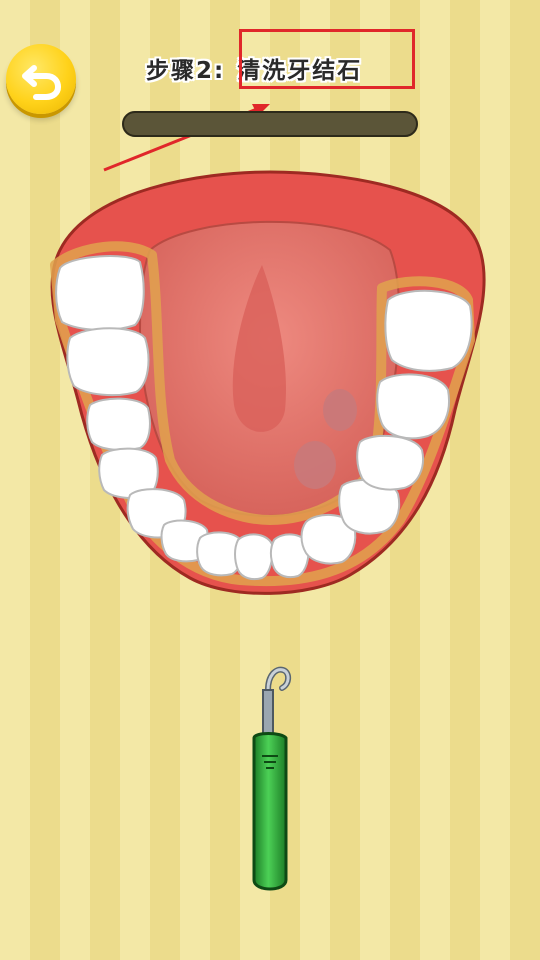 The height and width of the screenshot is (960, 540). I want to click on back-button, so click(41, 79).